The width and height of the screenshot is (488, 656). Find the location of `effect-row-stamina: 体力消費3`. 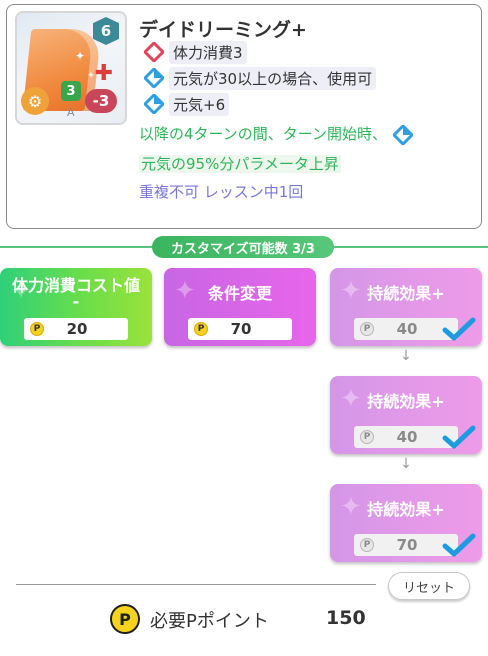

effect-row-stamina: 体力消費3 is located at coordinates (195, 52).